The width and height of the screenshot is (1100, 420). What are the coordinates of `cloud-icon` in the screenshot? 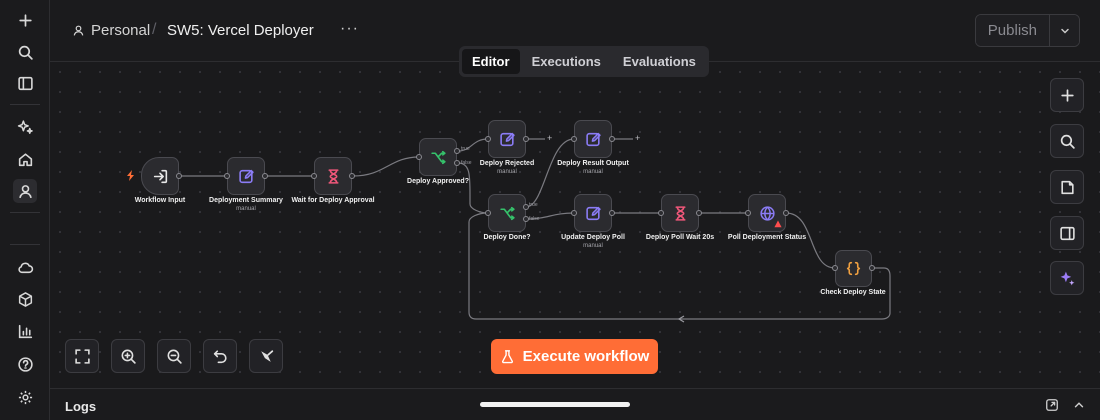 It's located at (25, 267).